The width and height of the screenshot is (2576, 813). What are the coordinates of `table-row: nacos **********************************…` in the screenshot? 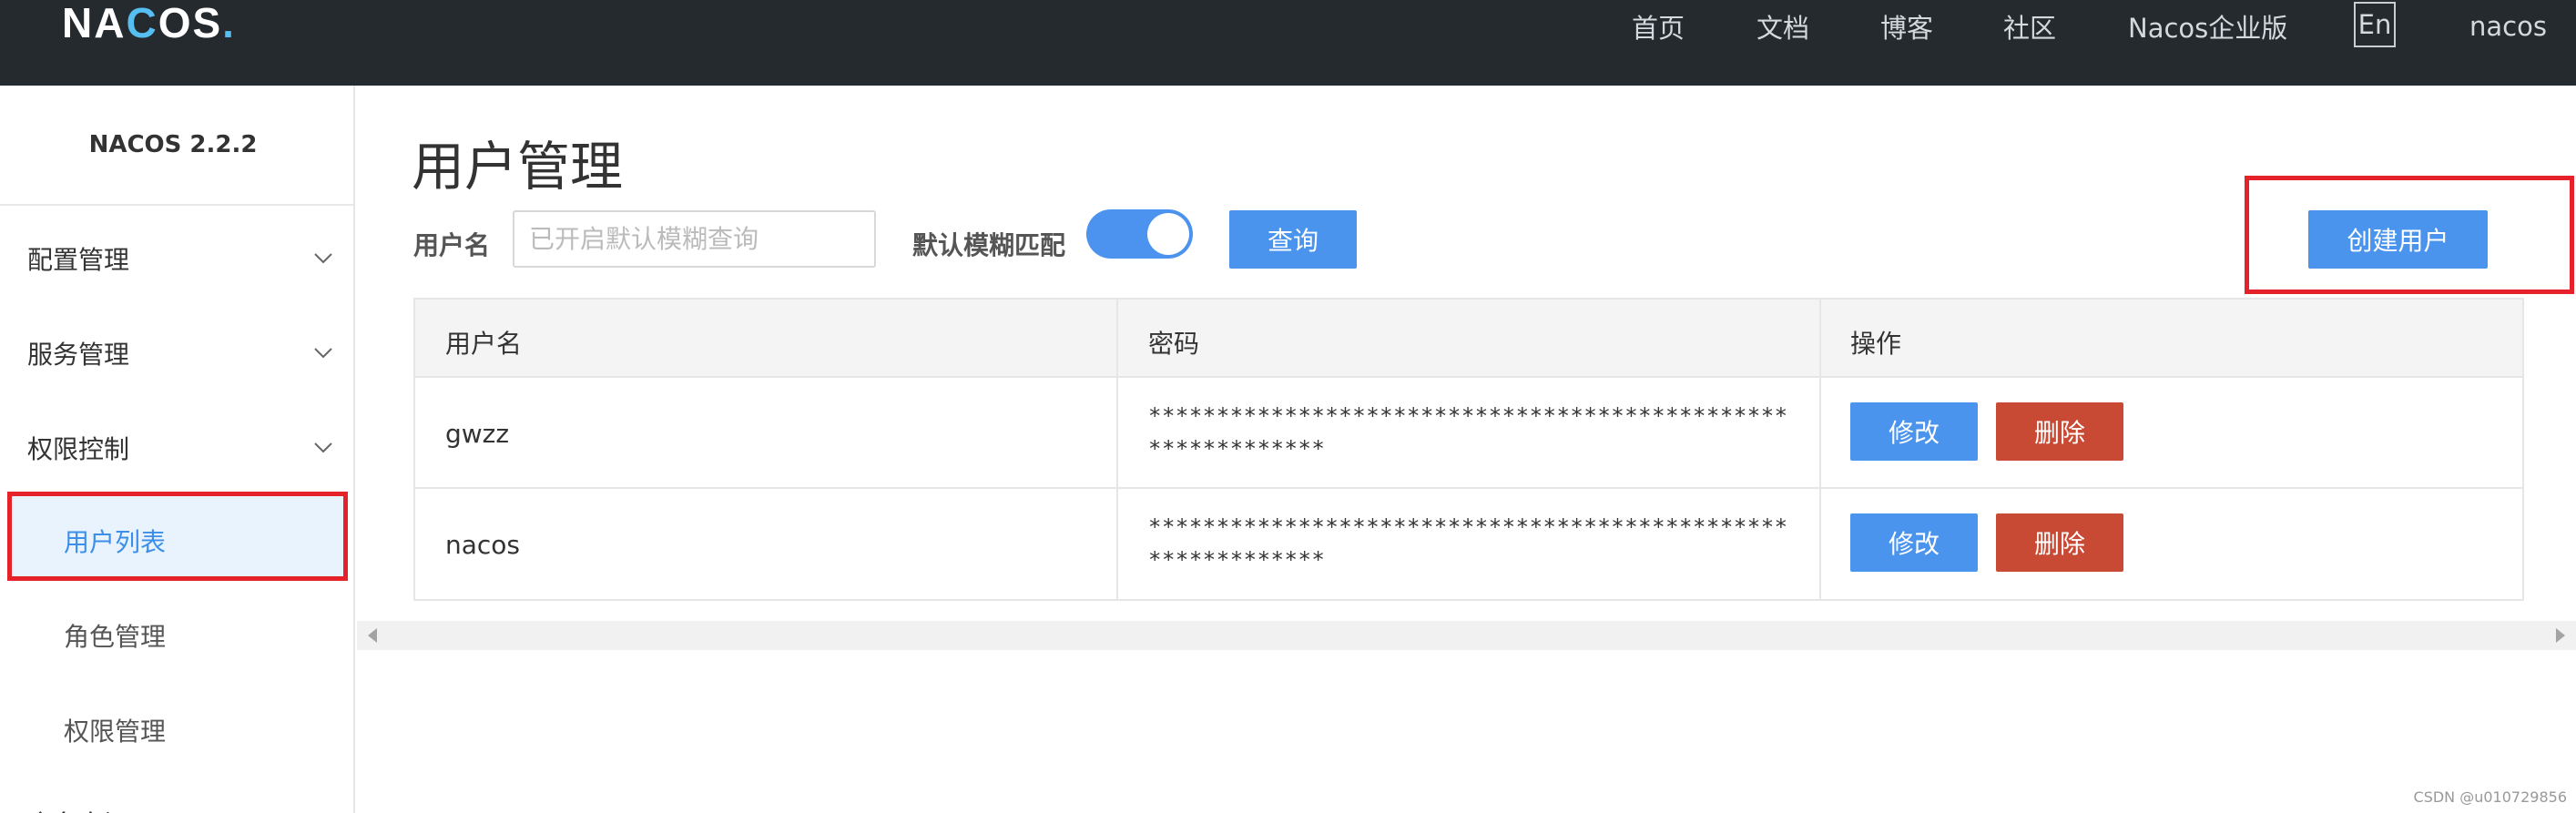 It's located at (1468, 544).